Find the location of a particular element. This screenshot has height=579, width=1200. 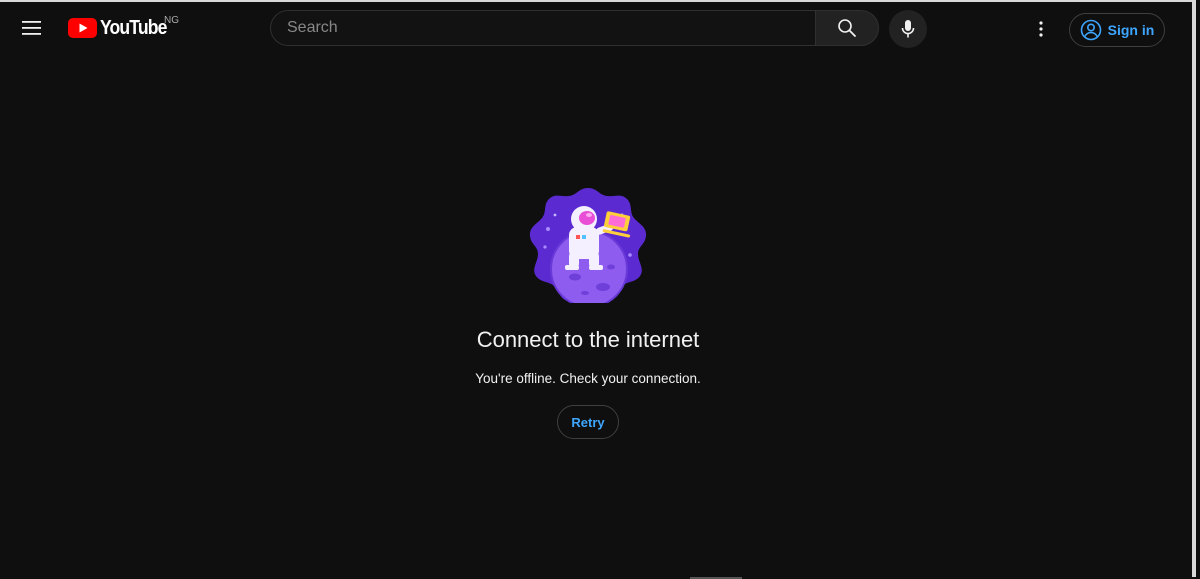

search-icon is located at coordinates (847, 28).